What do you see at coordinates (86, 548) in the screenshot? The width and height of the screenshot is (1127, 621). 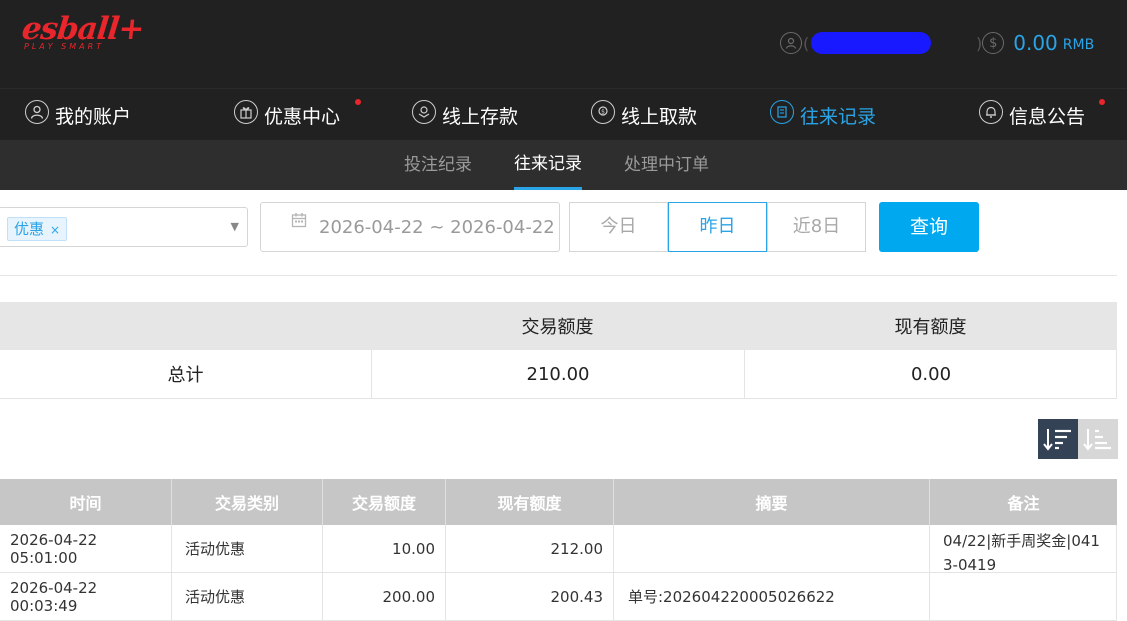 I see `cell-time: 2026-04-22 05:01:00` at bounding box center [86, 548].